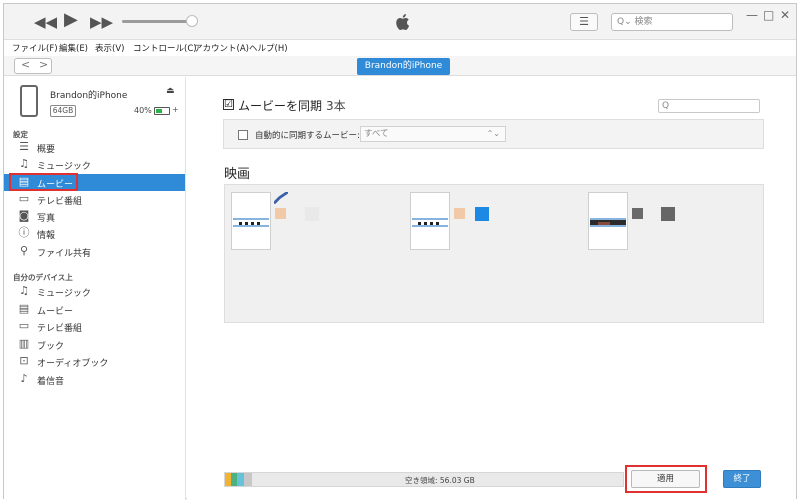  Describe the element at coordinates (43, 277) in the screenshot. I see `my-device-header: 自分のデバイス上` at that location.